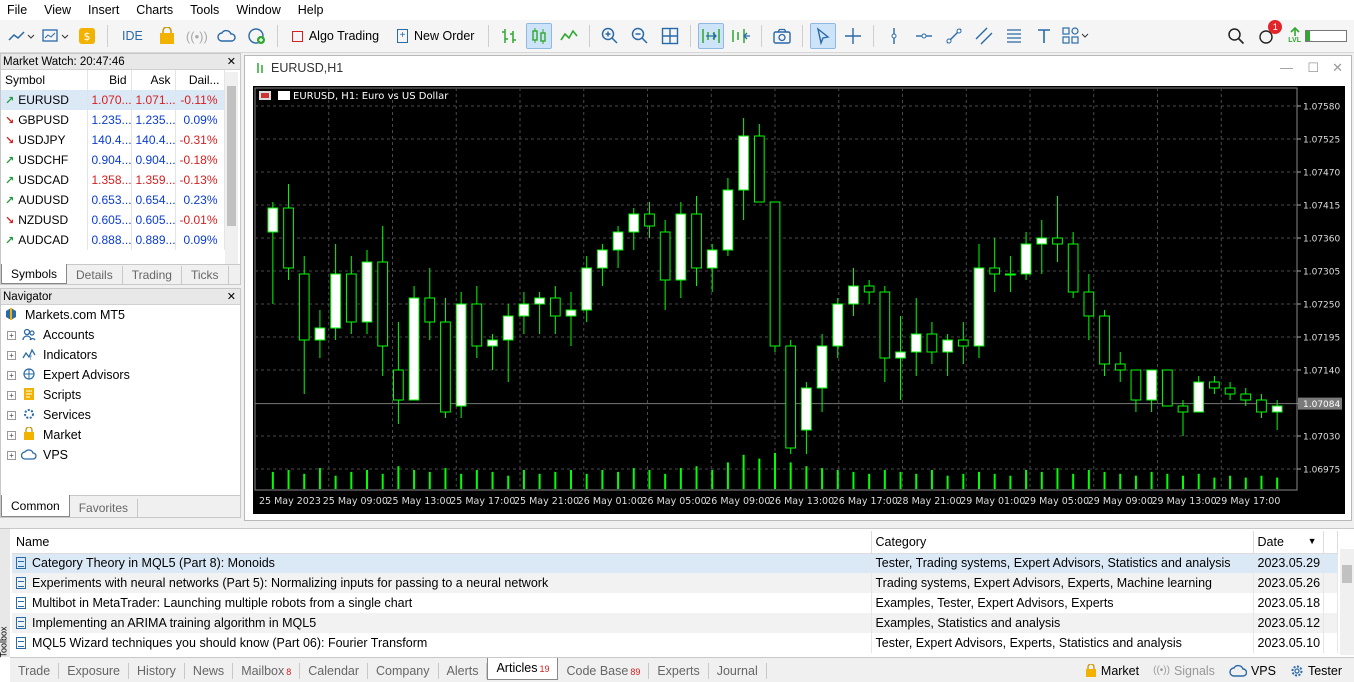  Describe the element at coordinates (120, 375) in the screenshot. I see `navigator-item-expert-advisors: + Expert Advisors` at that location.